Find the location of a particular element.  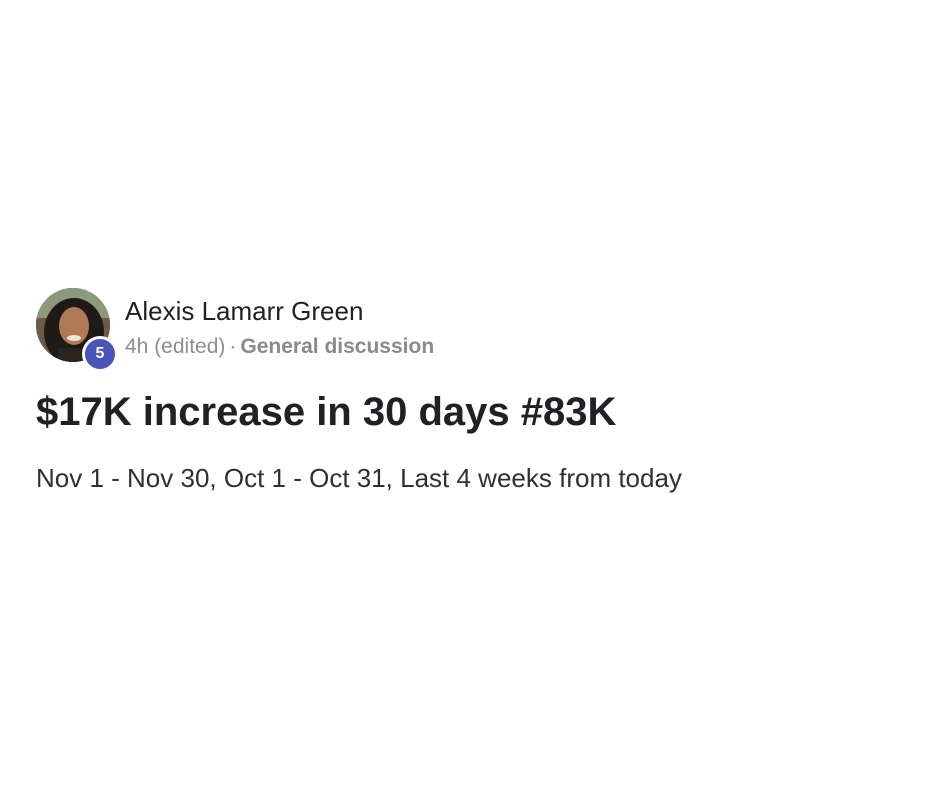

post-timestamp: 4h (edited) is located at coordinates (175, 346).